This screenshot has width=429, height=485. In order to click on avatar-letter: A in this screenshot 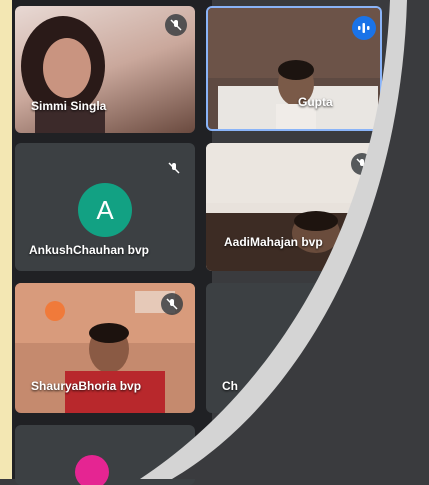, I will do `click(105, 209)`.